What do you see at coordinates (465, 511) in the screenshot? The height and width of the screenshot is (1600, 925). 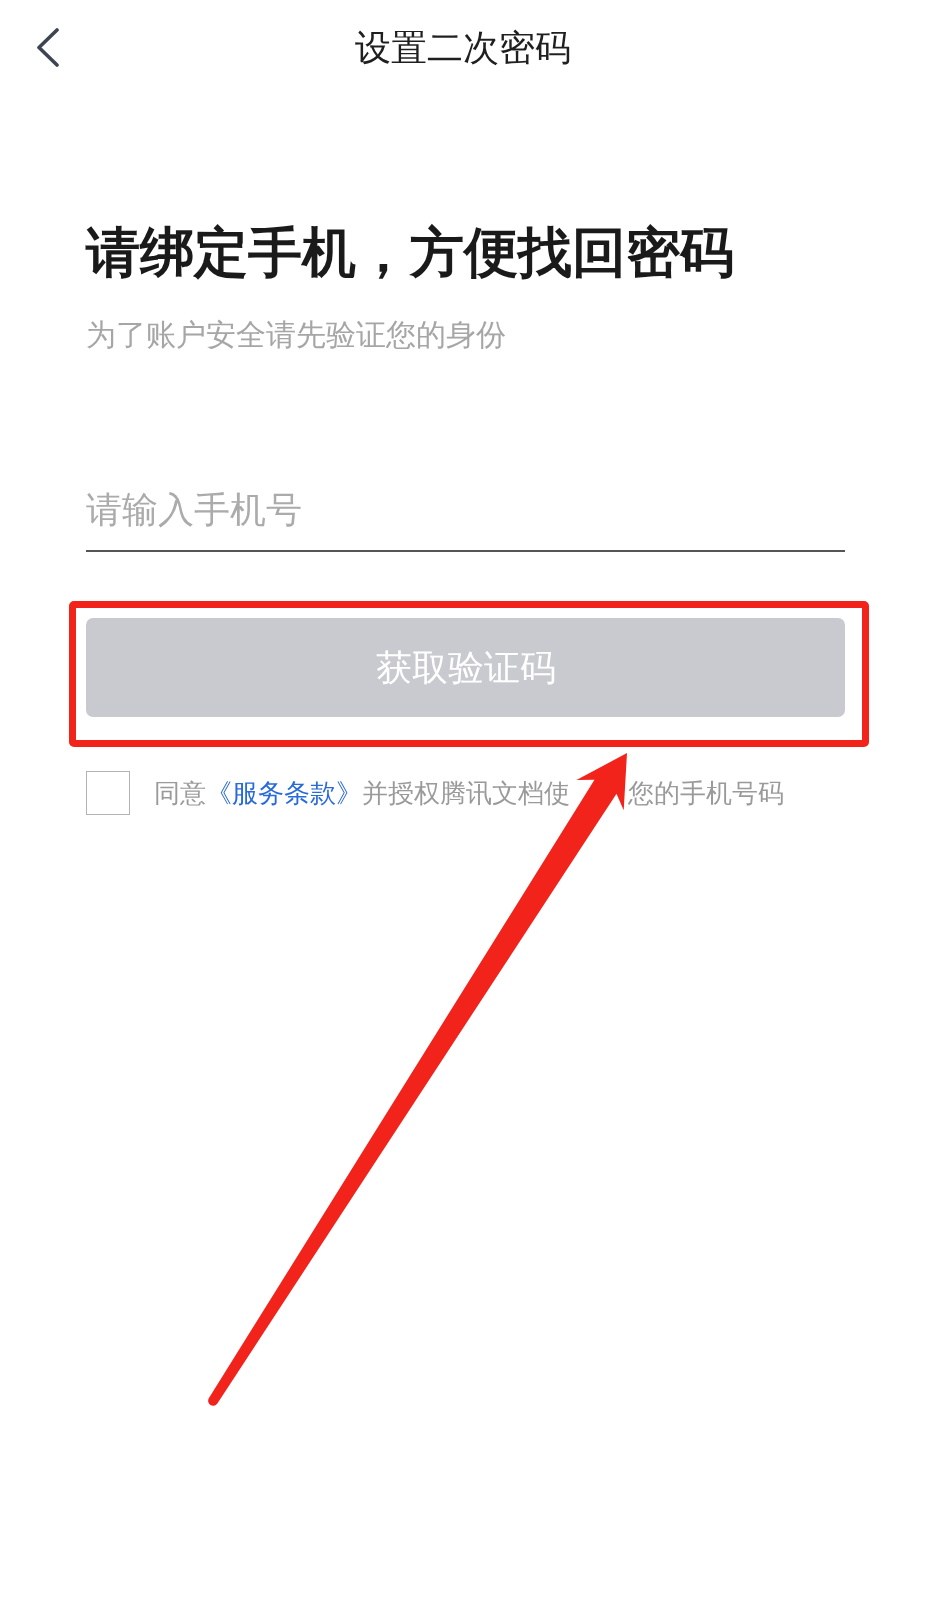 I see `phone-input: 请输入手机号` at bounding box center [465, 511].